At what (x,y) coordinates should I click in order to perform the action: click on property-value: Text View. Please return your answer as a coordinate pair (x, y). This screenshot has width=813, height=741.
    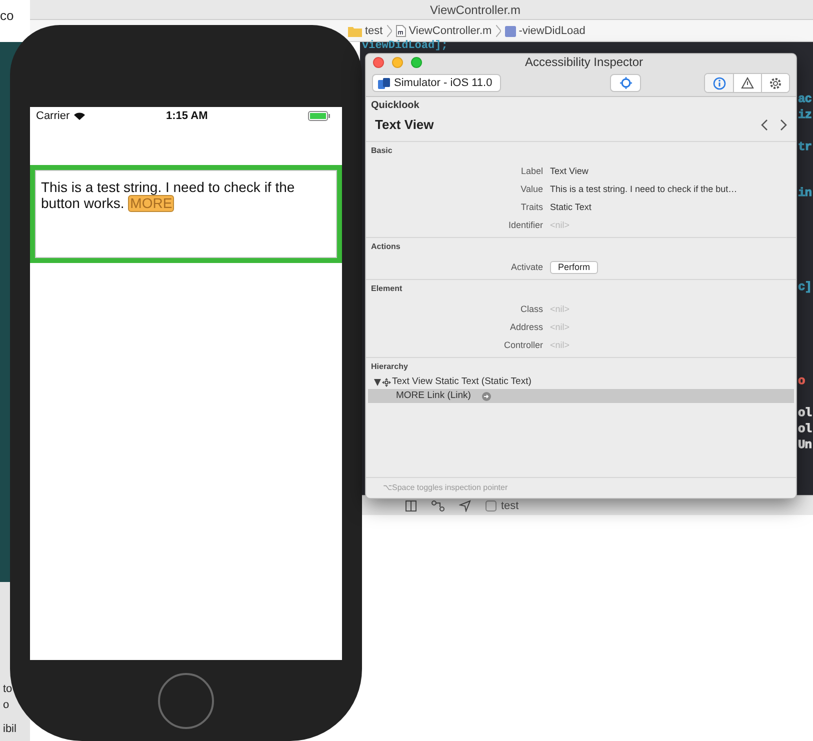
    Looking at the image, I should click on (570, 171).